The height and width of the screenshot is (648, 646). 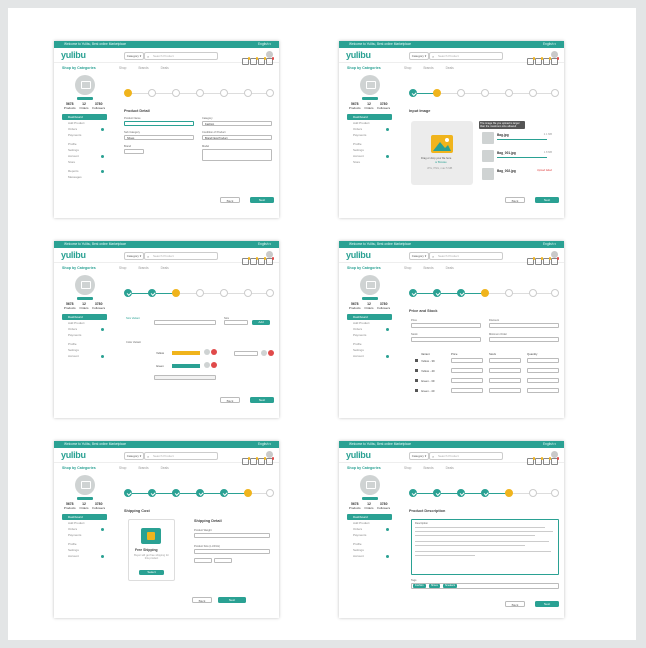 I want to click on store-icon, so click(x=555, y=461).